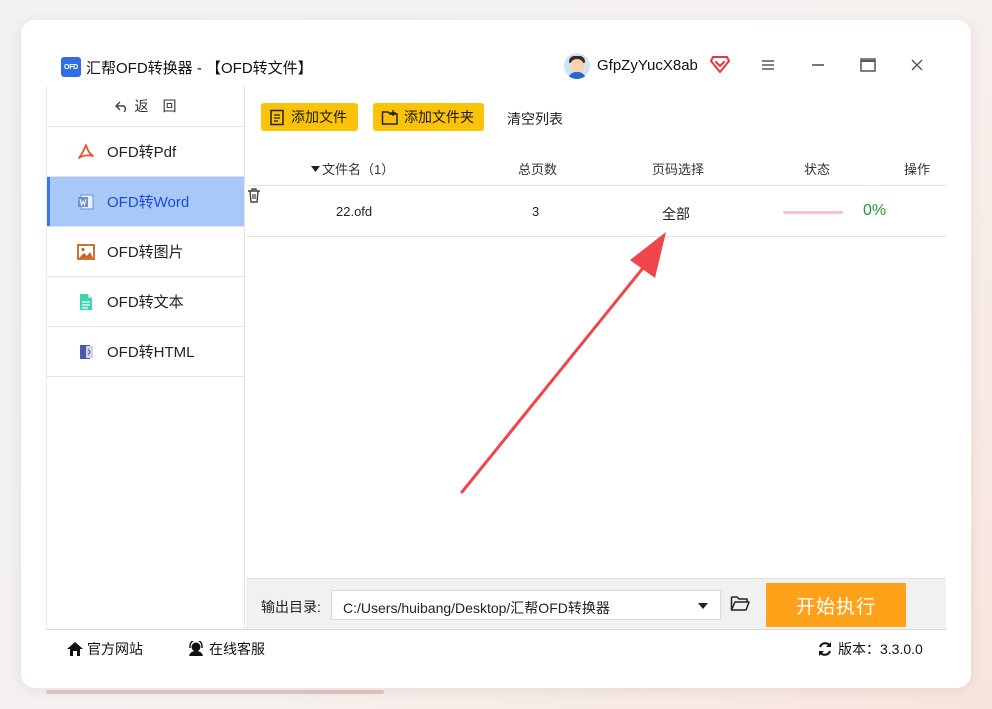  I want to click on delete-icon, so click(254, 195).